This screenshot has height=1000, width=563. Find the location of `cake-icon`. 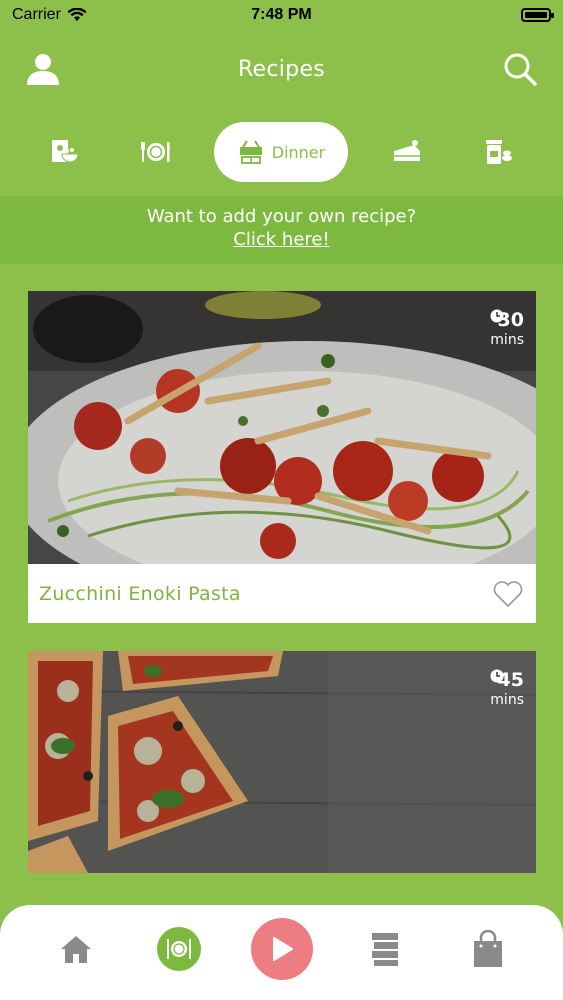

cake-icon is located at coordinates (407, 150).